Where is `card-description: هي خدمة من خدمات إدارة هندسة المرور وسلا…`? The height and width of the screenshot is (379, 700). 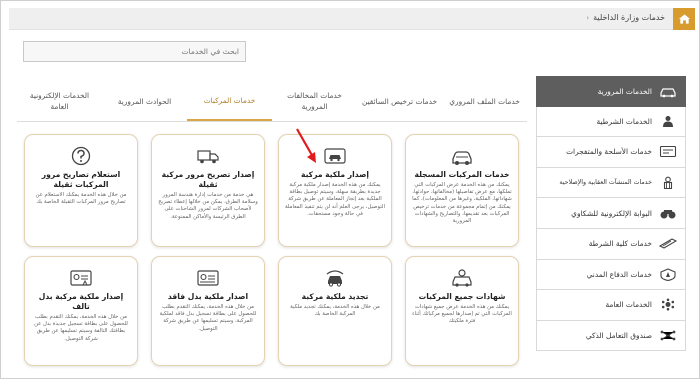 card-description: هي خدمة من خدمات إدارة هندسة المرور وسلا… is located at coordinates (208, 206).